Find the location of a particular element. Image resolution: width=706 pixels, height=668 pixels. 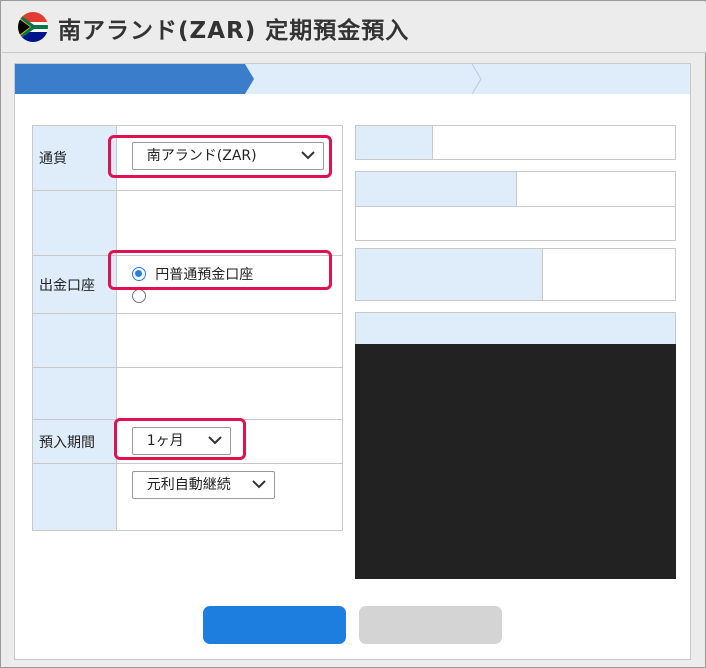

currency-select-value: 南アランド(ZAR) is located at coordinates (201, 156).